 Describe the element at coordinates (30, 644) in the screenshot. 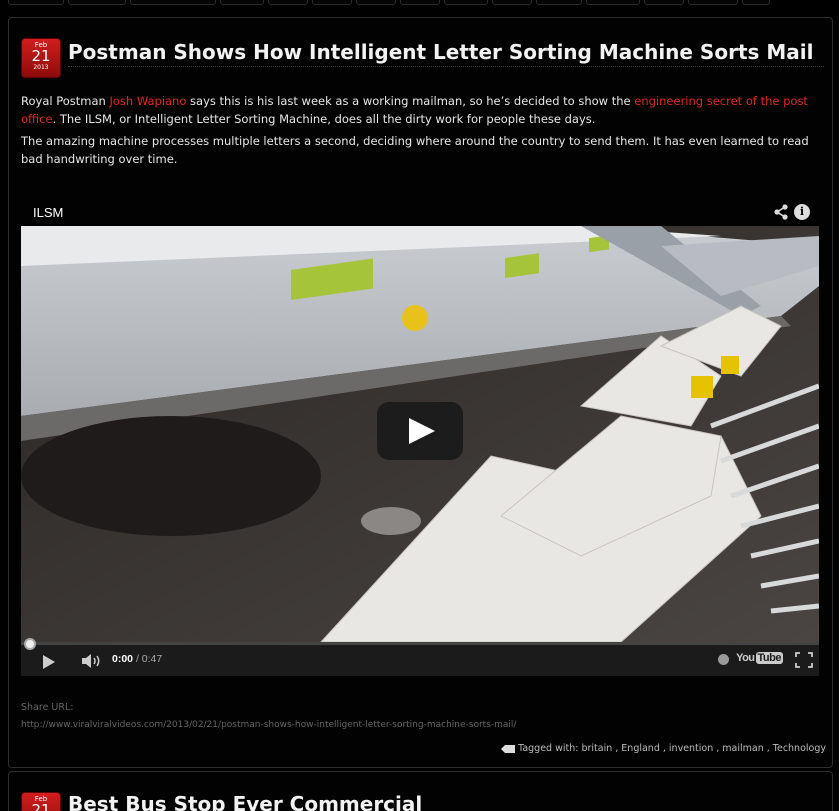

I see `progress-scrubber` at that location.